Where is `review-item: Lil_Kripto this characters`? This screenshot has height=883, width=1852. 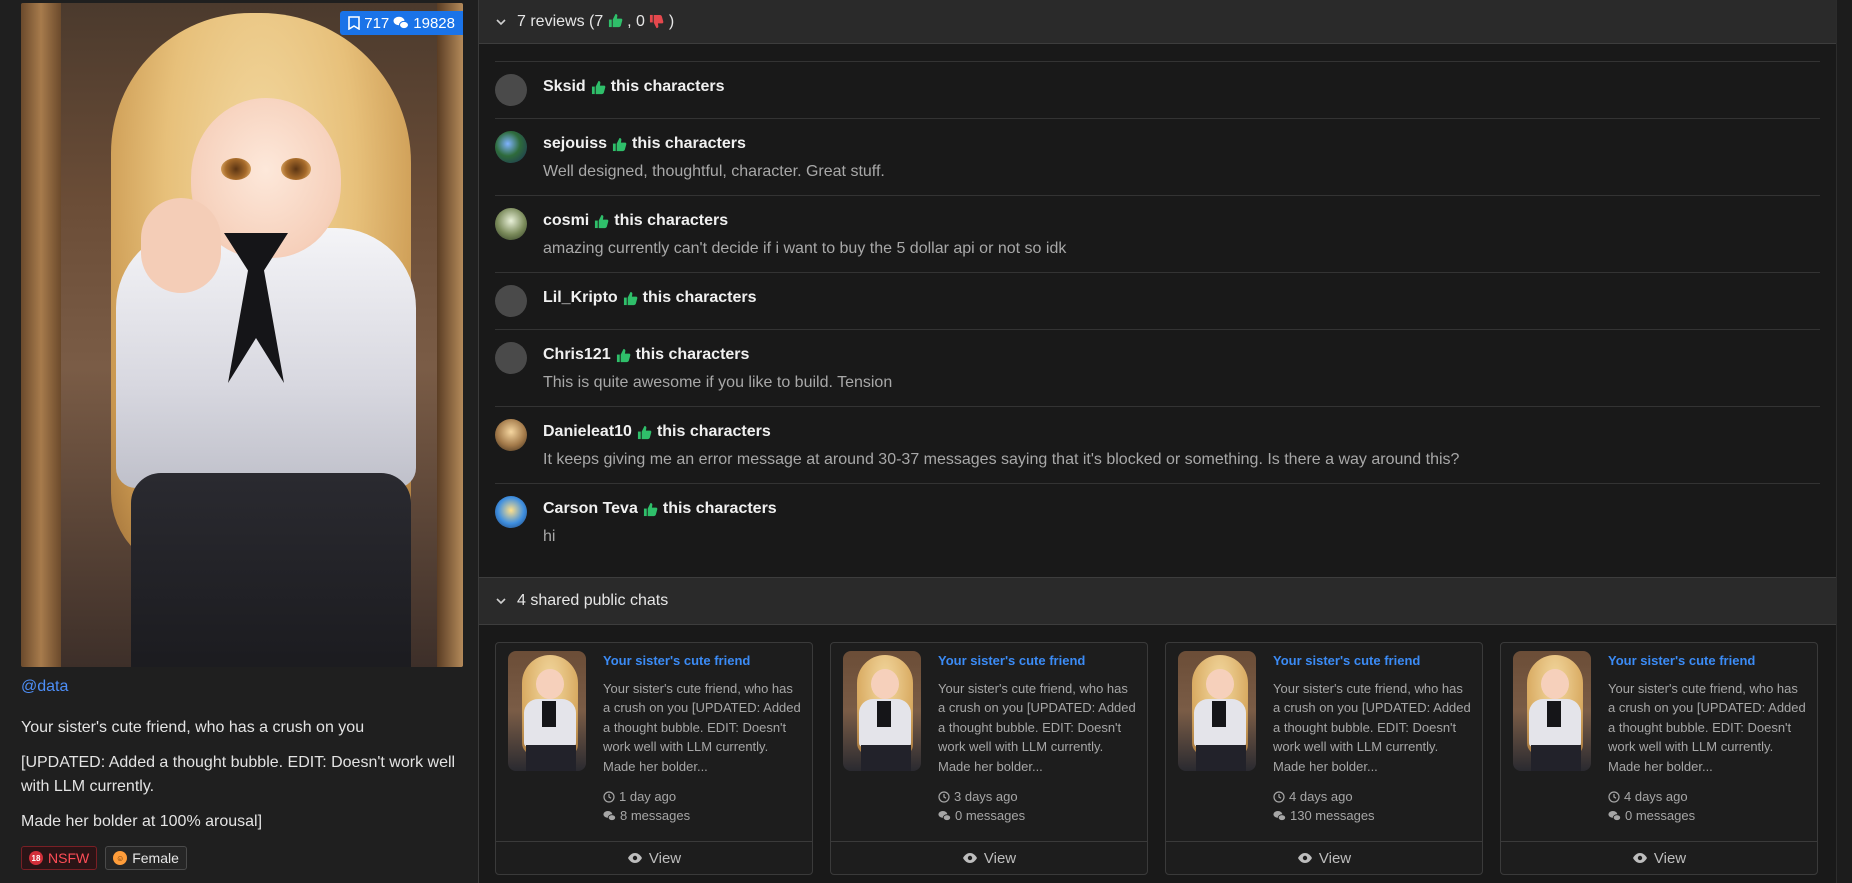
review-item: Lil_Kripto this characters is located at coordinates (1157, 300).